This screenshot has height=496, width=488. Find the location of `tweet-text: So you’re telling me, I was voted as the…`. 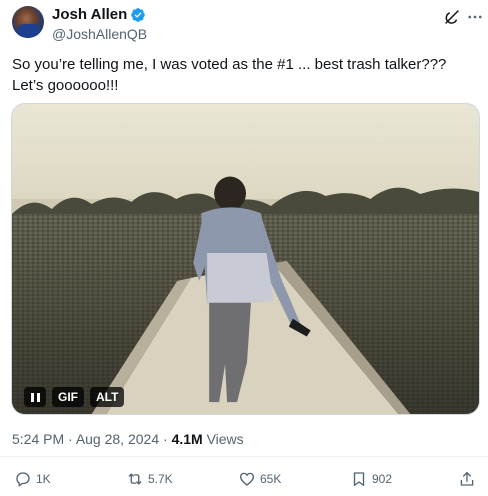

tweet-text: So you’re telling me, I was voted as the… is located at coordinates (229, 75).